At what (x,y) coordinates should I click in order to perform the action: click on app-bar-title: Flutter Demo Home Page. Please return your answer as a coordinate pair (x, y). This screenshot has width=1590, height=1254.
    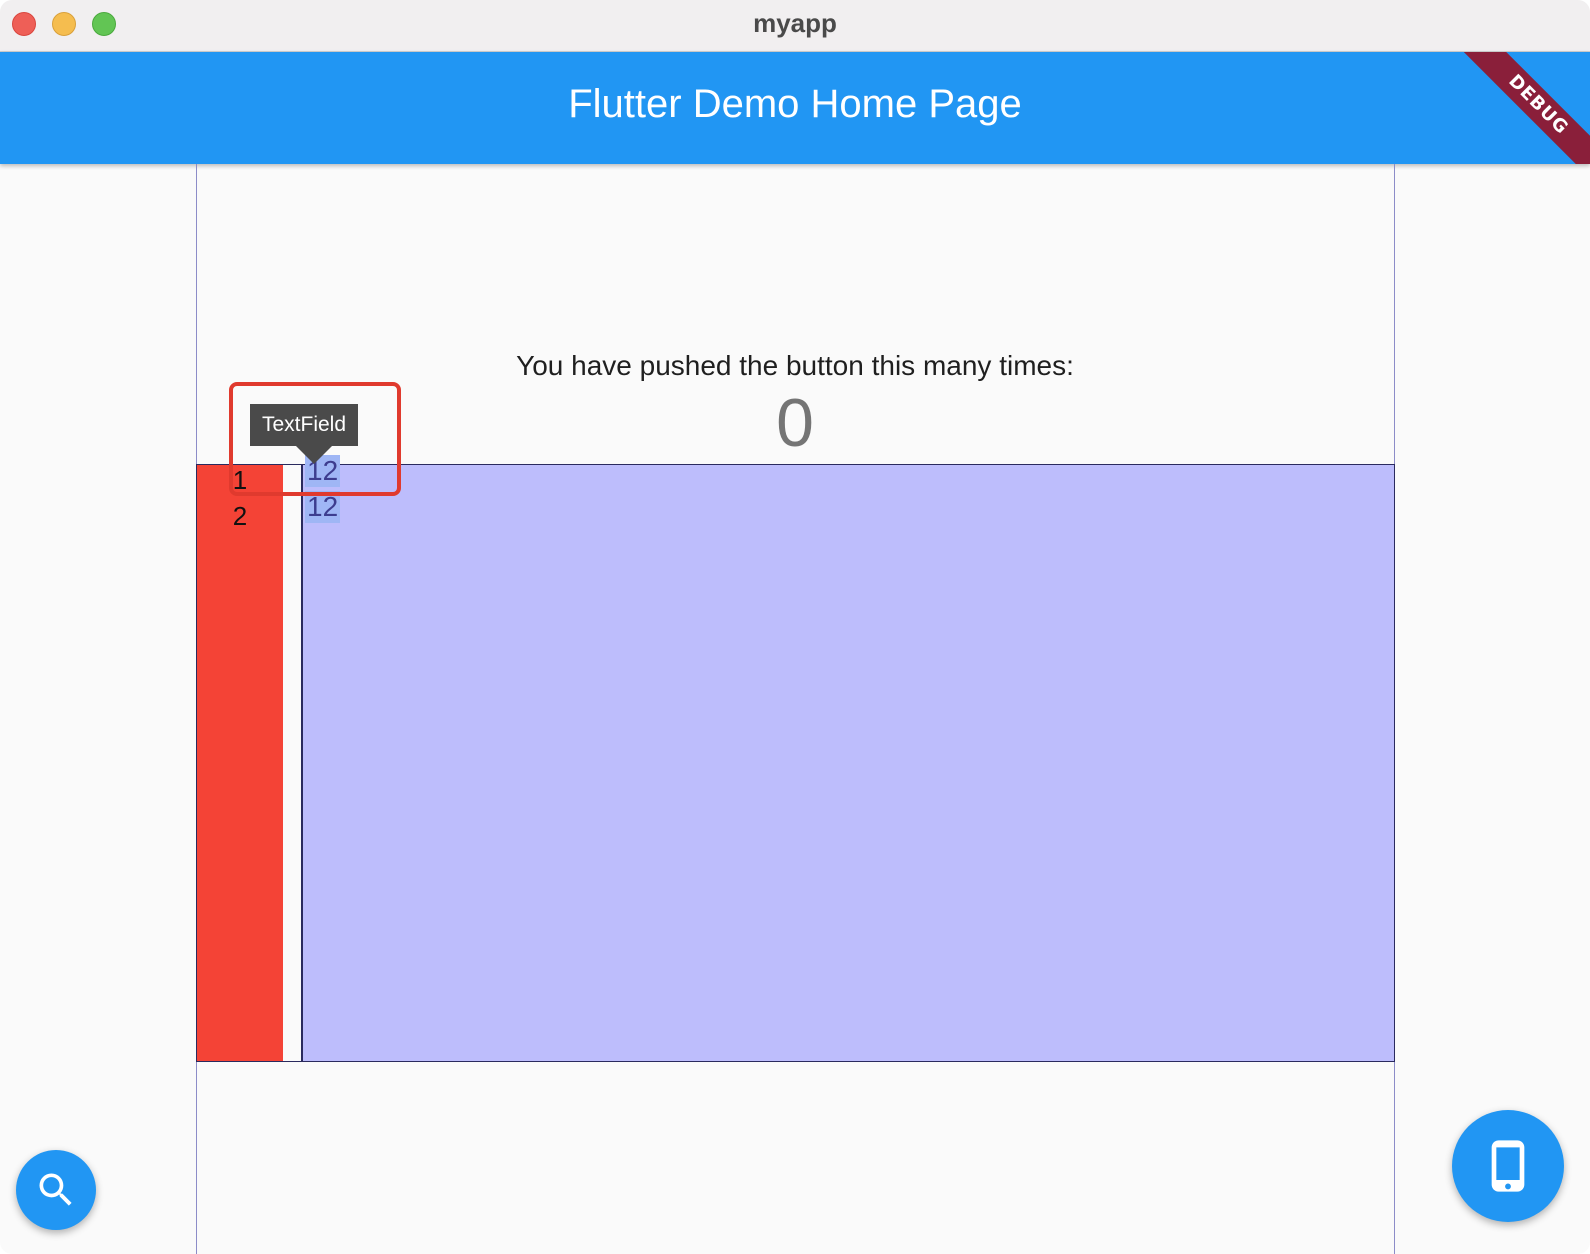
    Looking at the image, I should click on (795, 104).